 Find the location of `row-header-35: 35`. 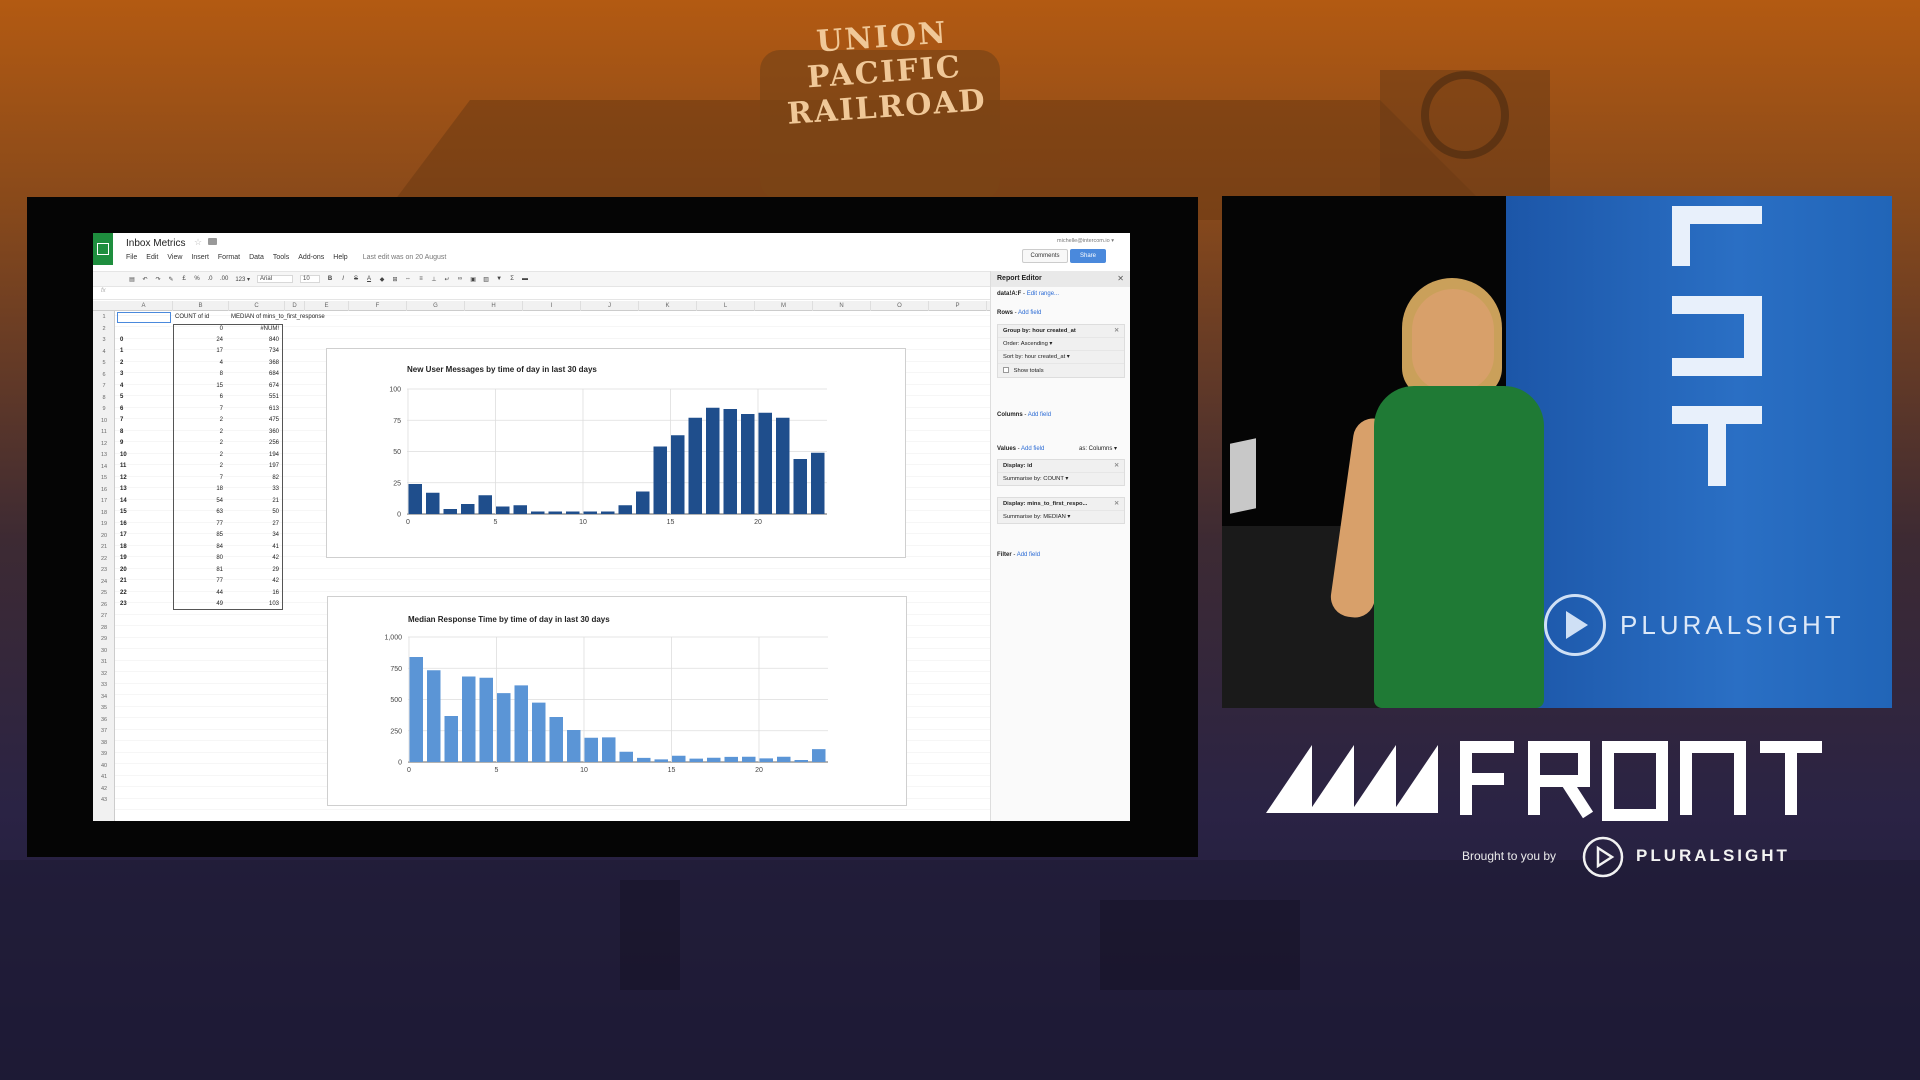

row-header-35: 35 is located at coordinates (104, 709).